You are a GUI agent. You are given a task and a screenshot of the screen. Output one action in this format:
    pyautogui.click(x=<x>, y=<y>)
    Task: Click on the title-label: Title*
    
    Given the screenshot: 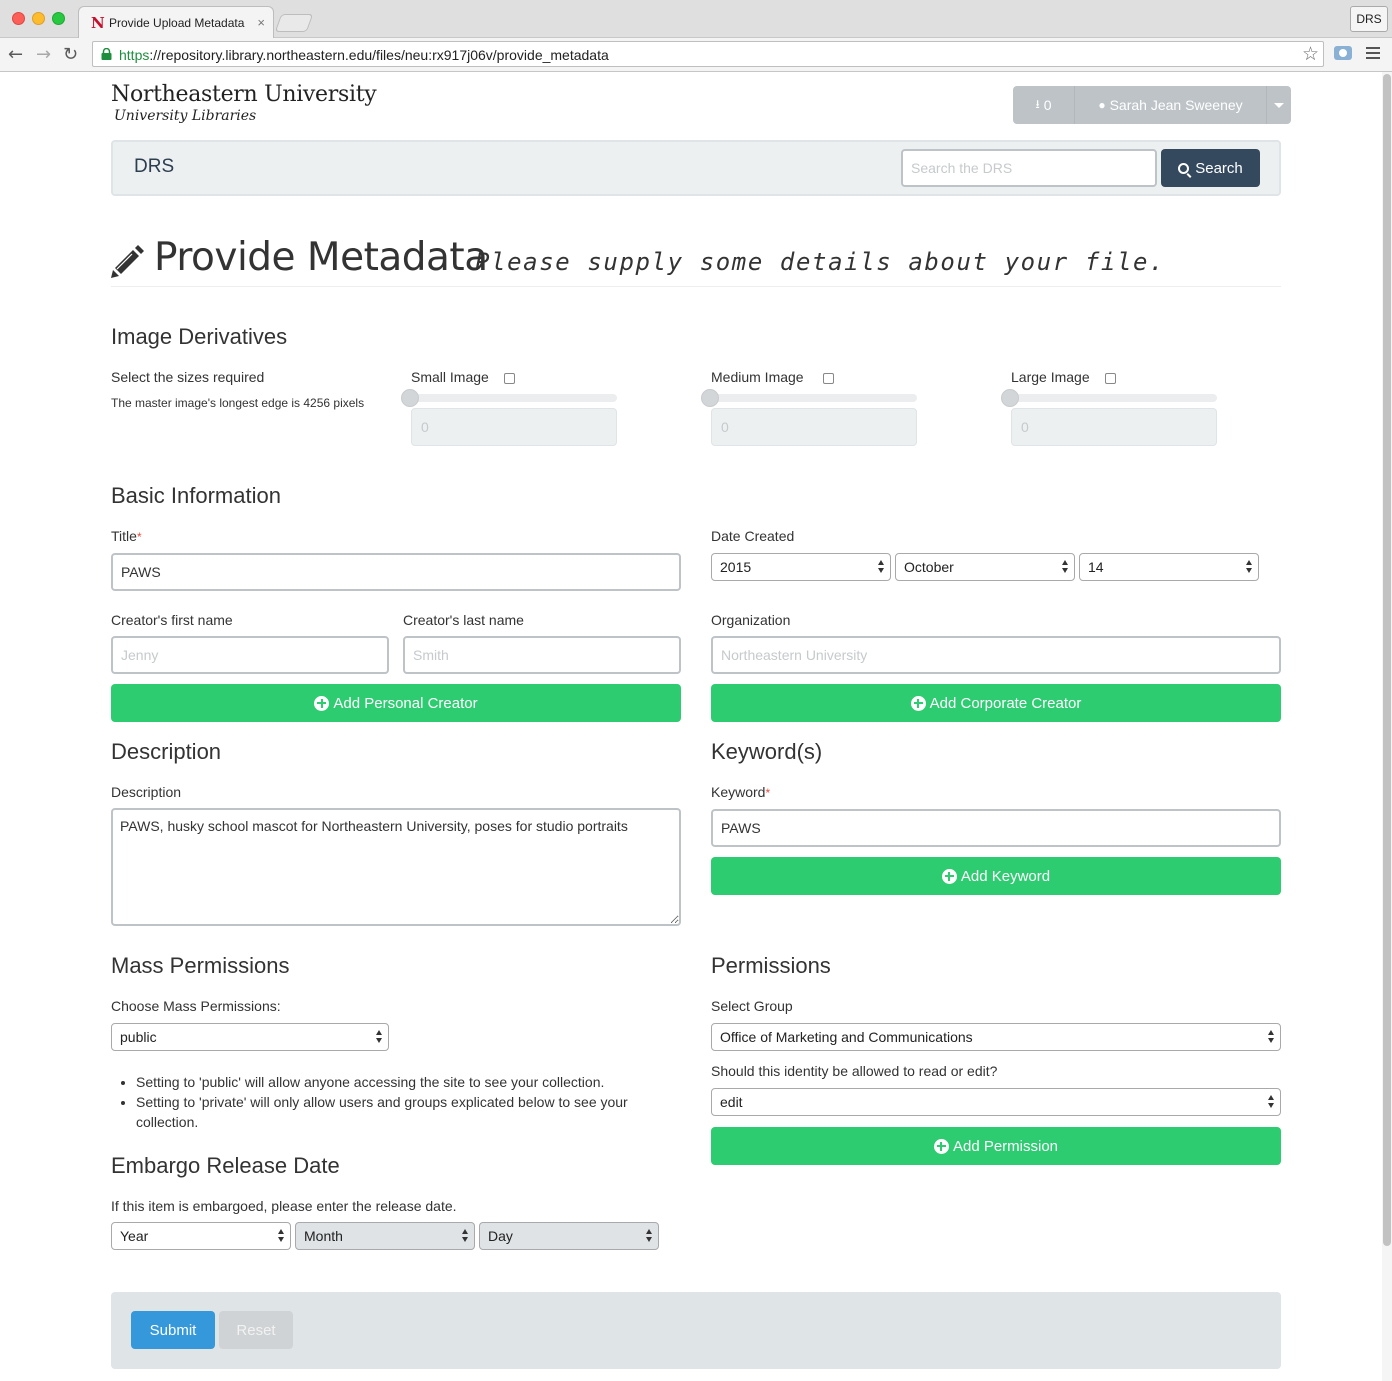 What is the action you would take?
    pyautogui.click(x=126, y=536)
    